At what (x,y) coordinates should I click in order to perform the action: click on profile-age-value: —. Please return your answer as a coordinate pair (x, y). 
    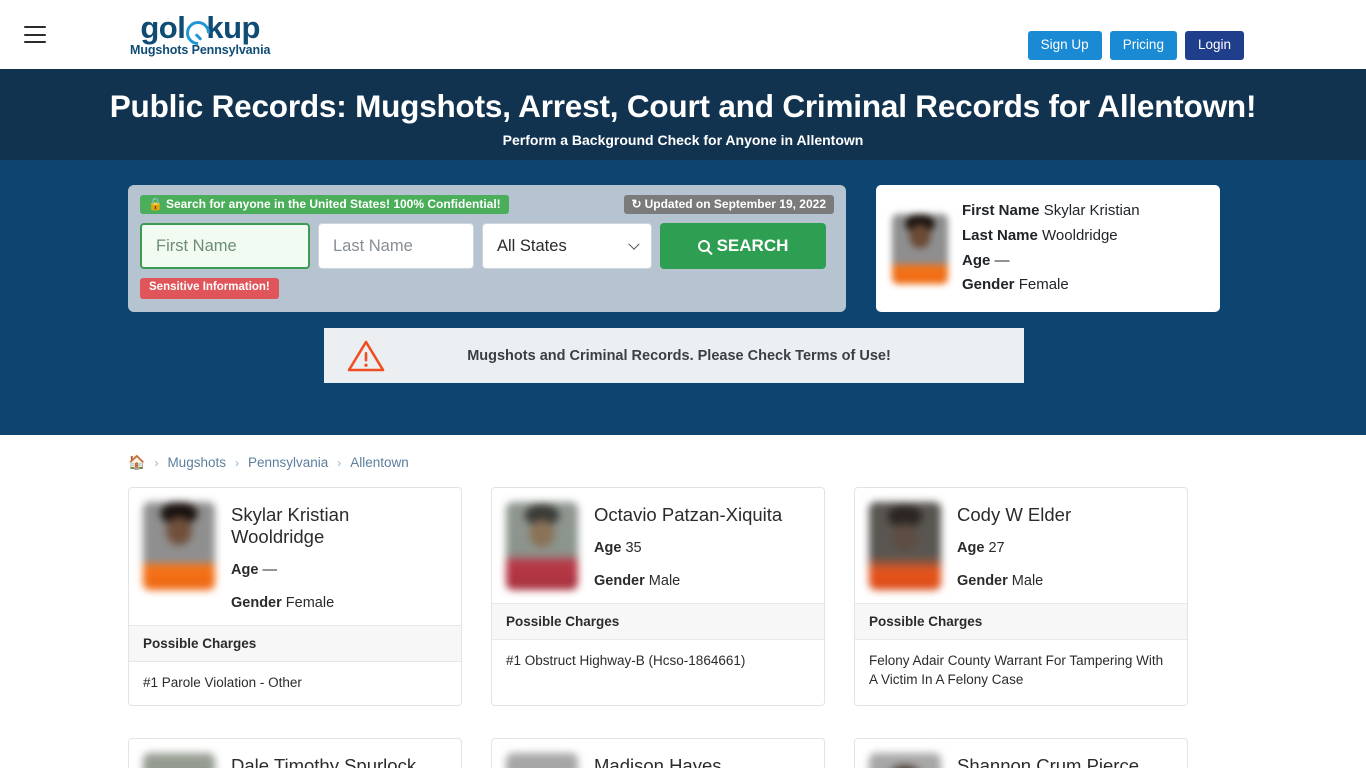
    Looking at the image, I should click on (1002, 260).